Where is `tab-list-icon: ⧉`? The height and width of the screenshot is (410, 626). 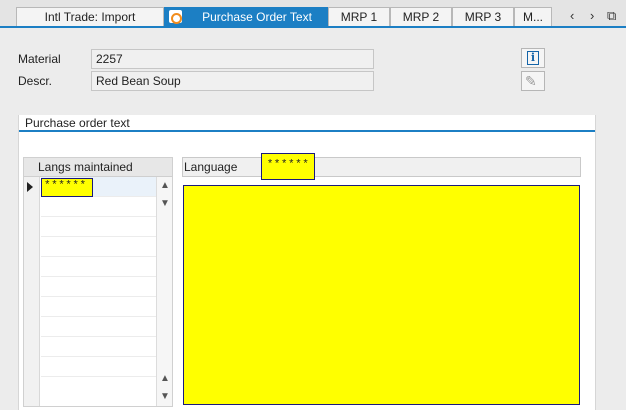 tab-list-icon: ⧉ is located at coordinates (611, 16).